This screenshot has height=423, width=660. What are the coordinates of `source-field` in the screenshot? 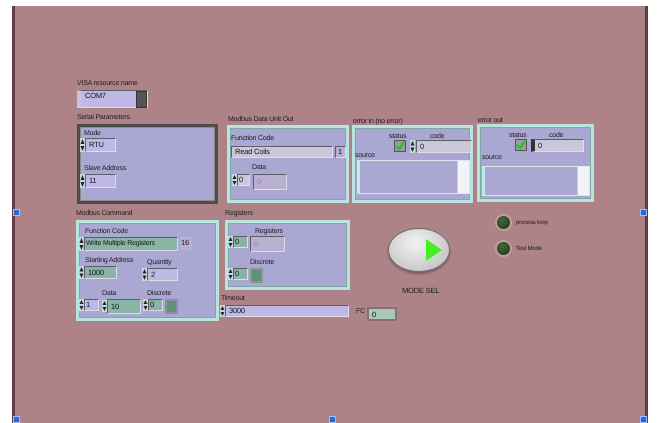 It's located at (413, 177).